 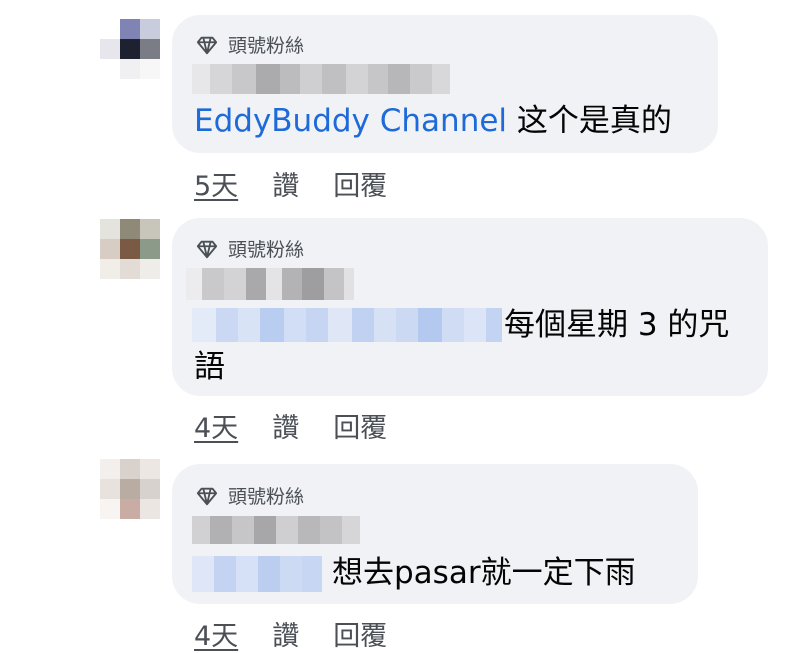 I want to click on comment-body: 这个是真的, so click(x=594, y=121).